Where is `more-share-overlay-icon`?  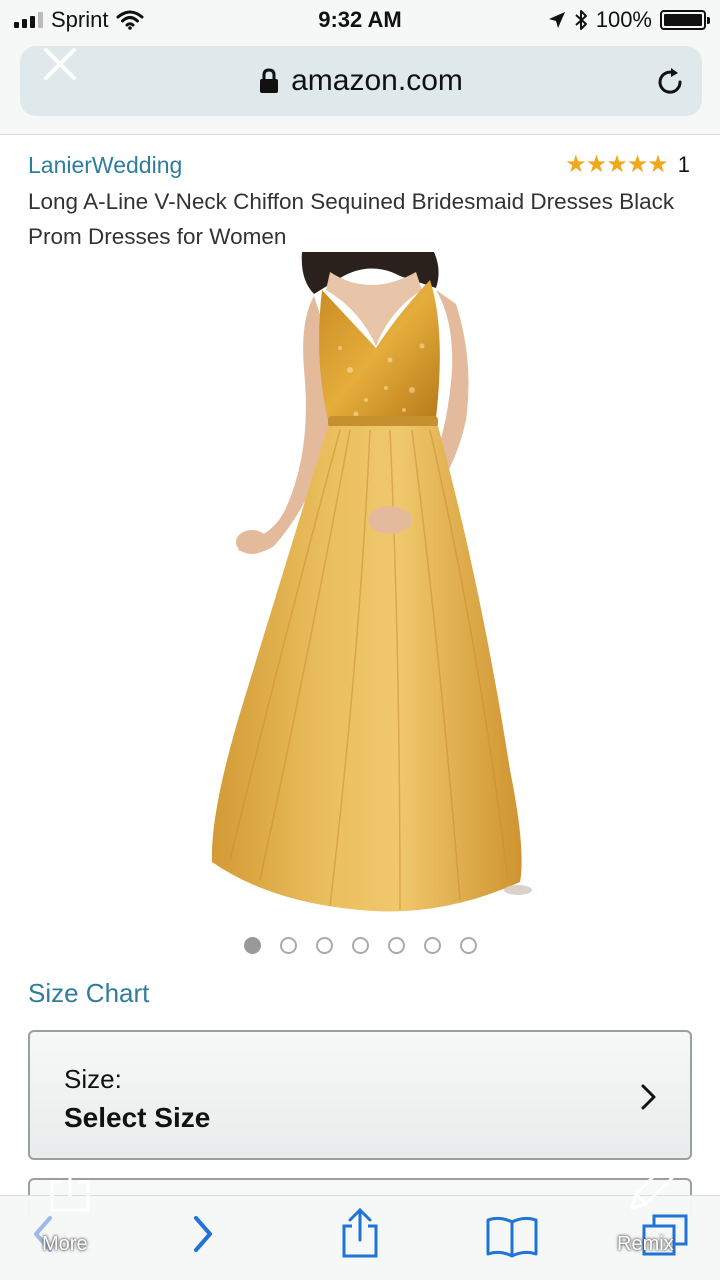
more-share-overlay-icon is located at coordinates (70, 1187).